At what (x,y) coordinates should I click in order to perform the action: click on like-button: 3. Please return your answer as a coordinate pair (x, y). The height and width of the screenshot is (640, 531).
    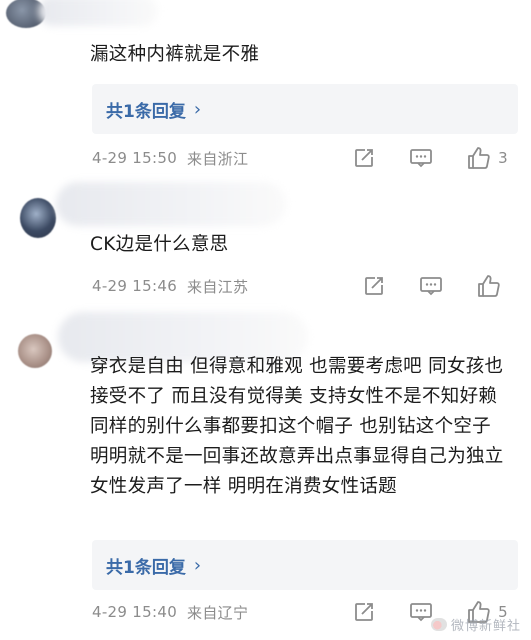
    Looking at the image, I should click on (487, 158).